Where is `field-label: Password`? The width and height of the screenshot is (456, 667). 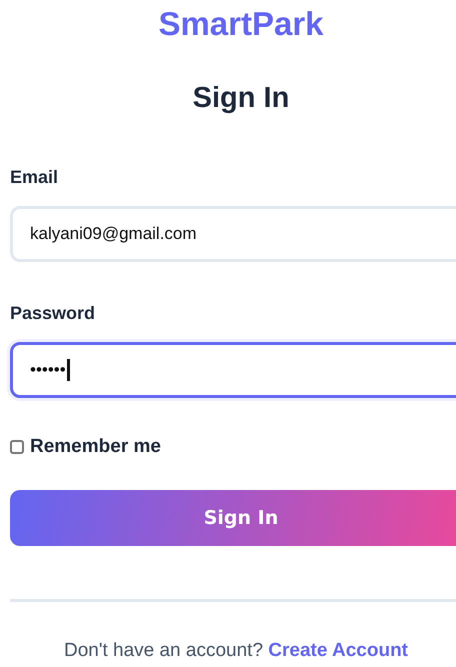 field-label: Password is located at coordinates (53, 313).